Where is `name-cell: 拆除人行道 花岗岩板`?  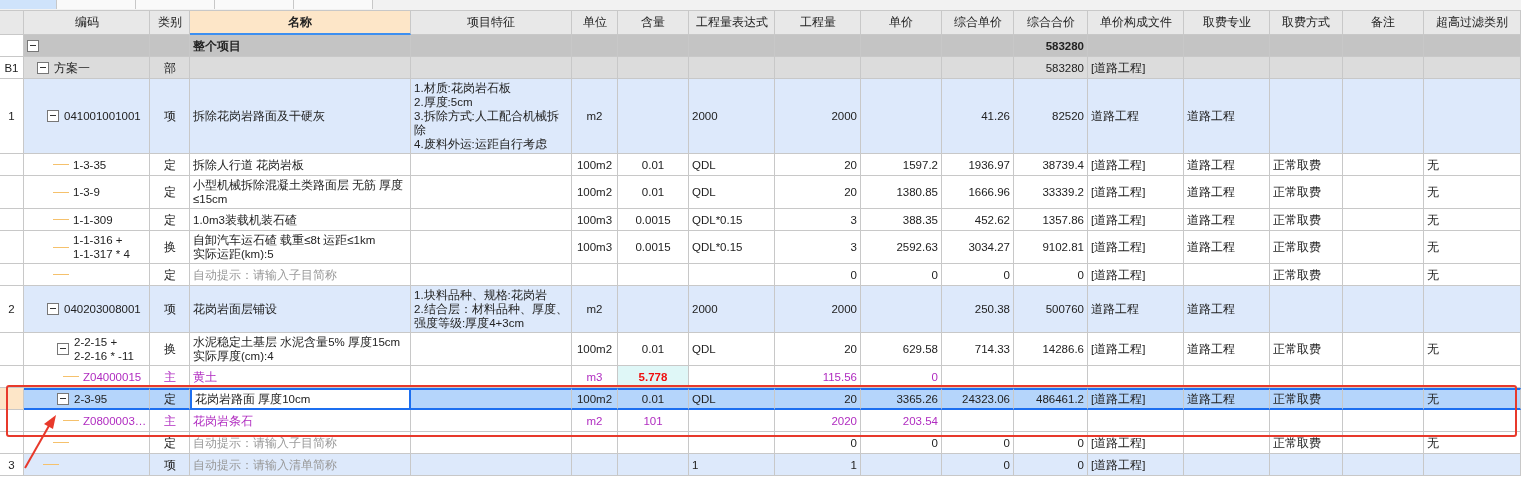 name-cell: 拆除人行道 花岗岩板 is located at coordinates (300, 165).